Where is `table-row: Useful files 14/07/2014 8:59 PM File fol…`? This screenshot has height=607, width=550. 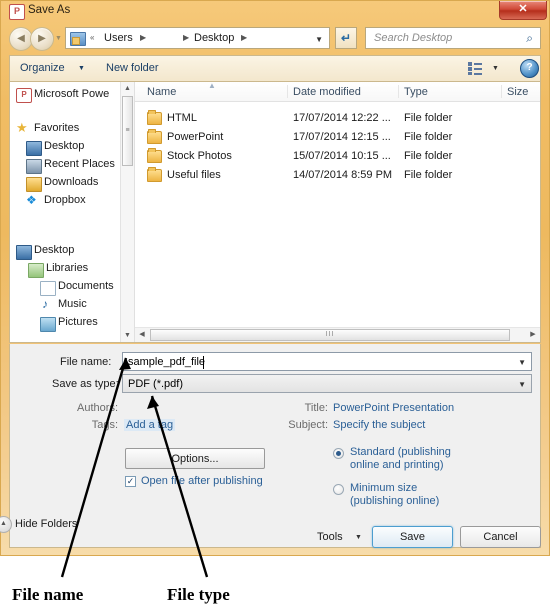
table-row: Useful files 14/07/2014 8:59 PM File fol… is located at coordinates (337, 175).